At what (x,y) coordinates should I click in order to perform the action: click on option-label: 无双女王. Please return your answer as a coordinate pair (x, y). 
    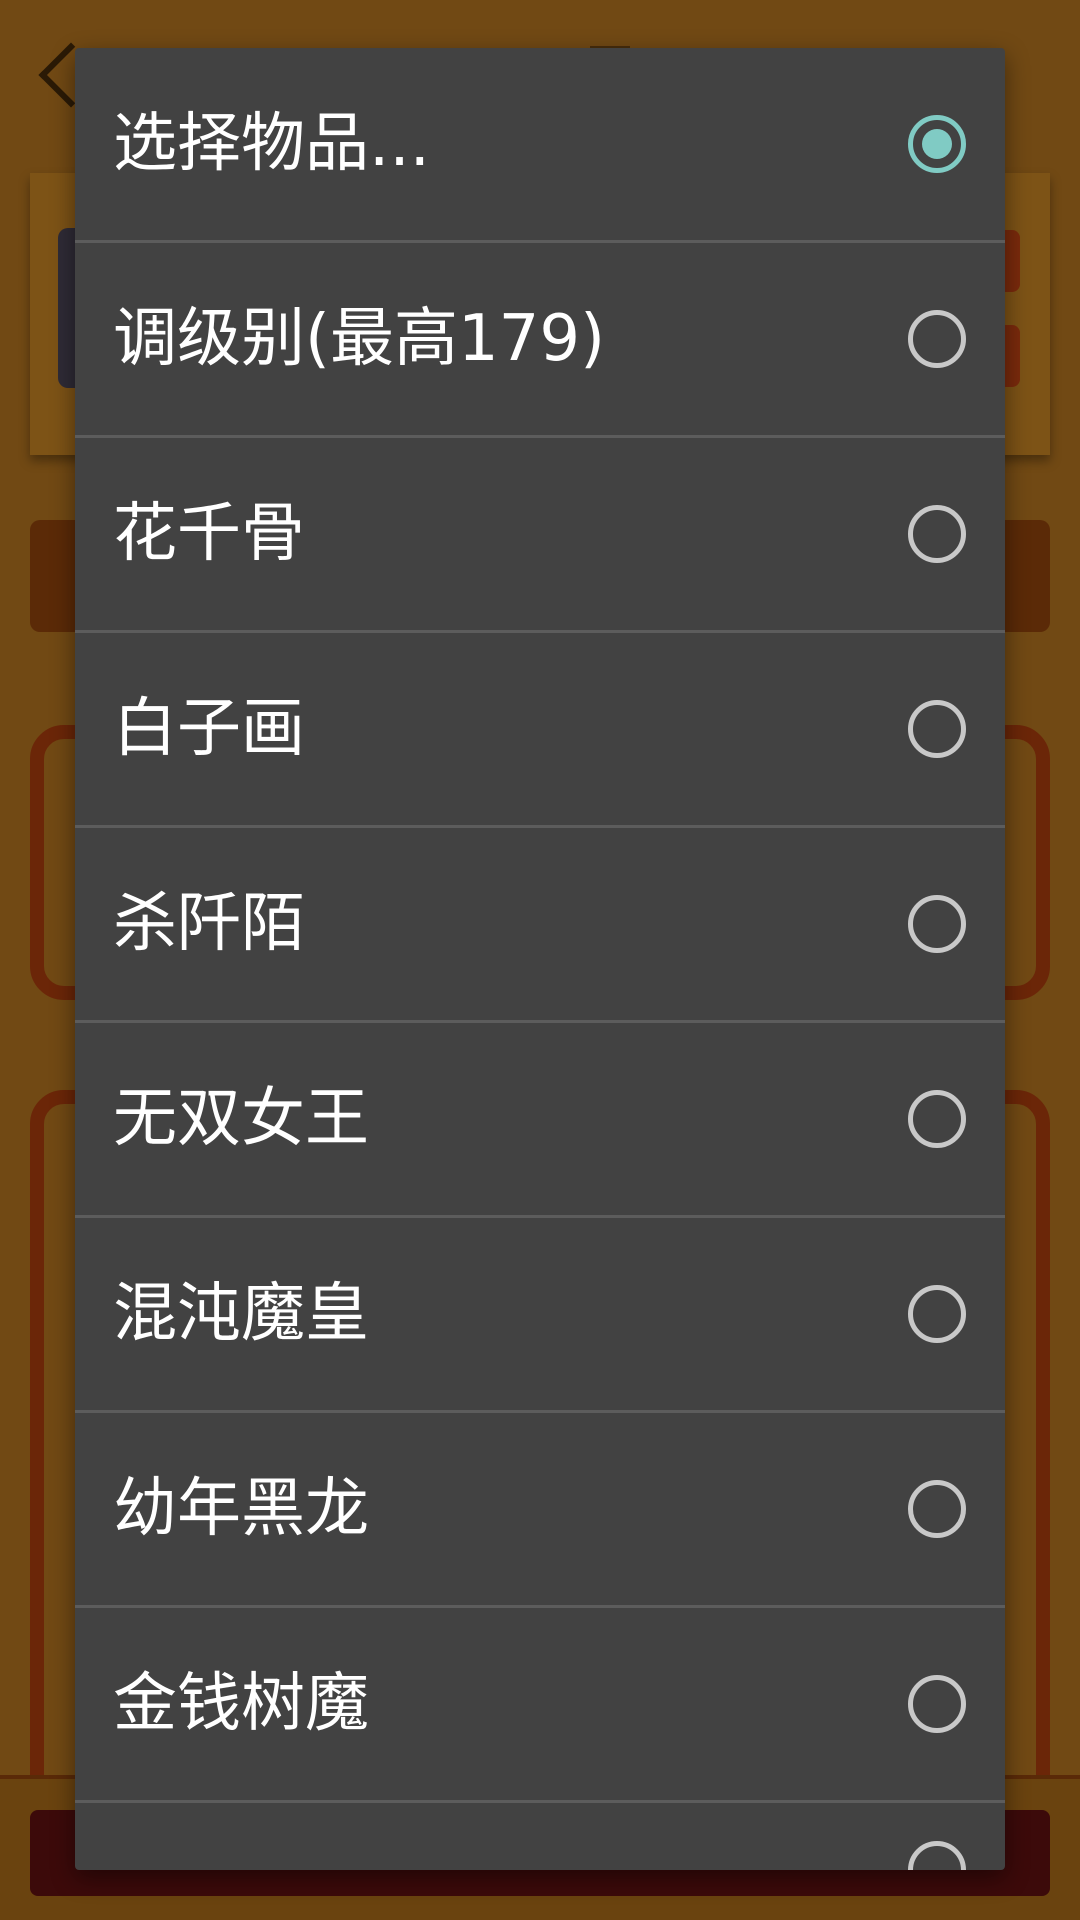
    Looking at the image, I should click on (241, 1119).